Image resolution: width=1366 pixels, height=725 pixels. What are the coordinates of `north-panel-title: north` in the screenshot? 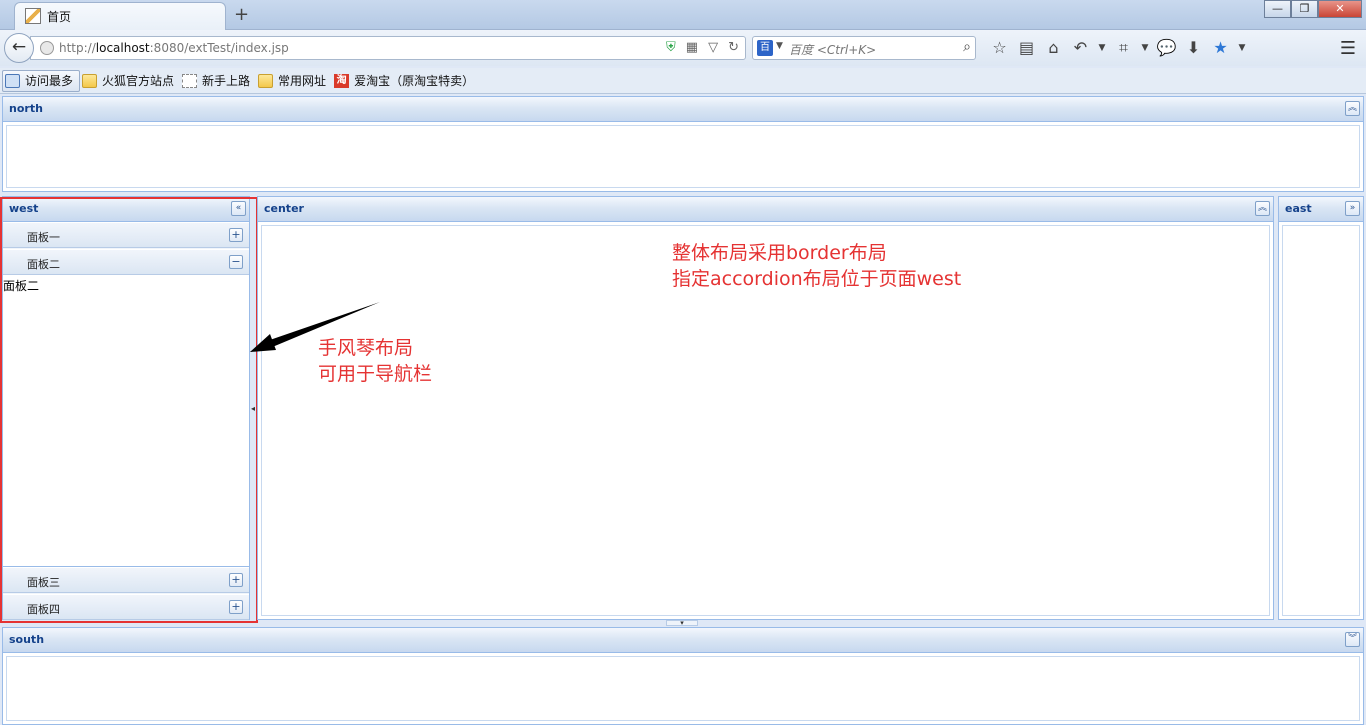 It's located at (26, 108).